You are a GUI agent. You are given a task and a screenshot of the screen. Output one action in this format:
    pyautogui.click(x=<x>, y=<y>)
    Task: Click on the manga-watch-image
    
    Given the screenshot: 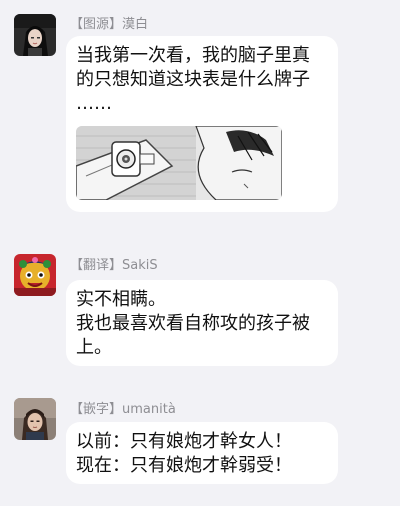 What is the action you would take?
    pyautogui.click(x=179, y=163)
    